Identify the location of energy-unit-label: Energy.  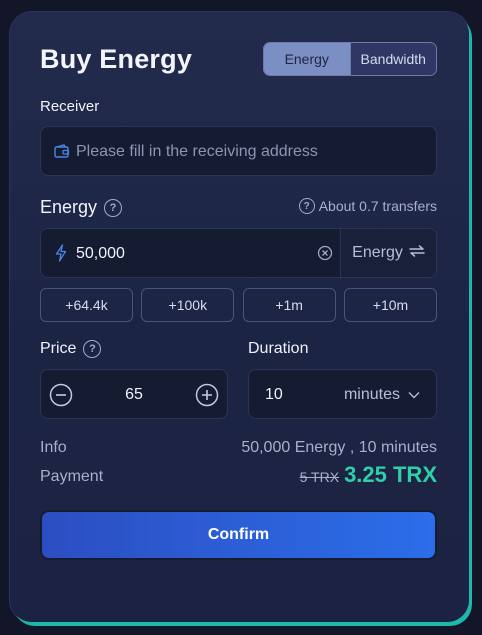
(377, 252).